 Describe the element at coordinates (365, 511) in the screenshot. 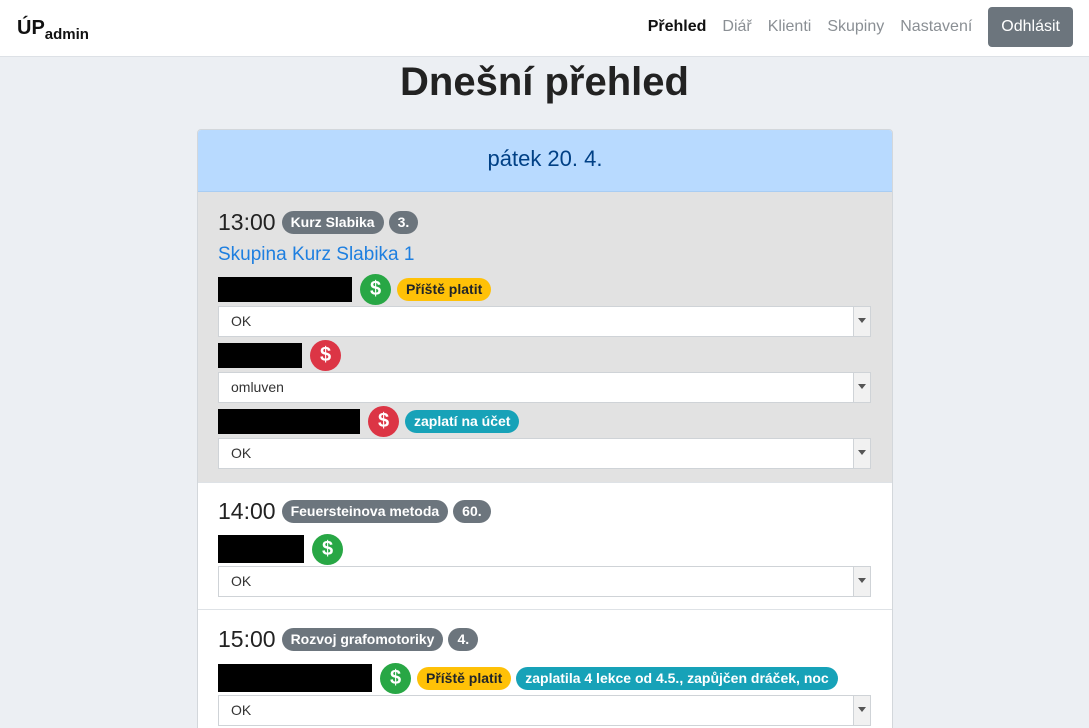

I see `course-badge: Feuersteinova metoda` at that location.